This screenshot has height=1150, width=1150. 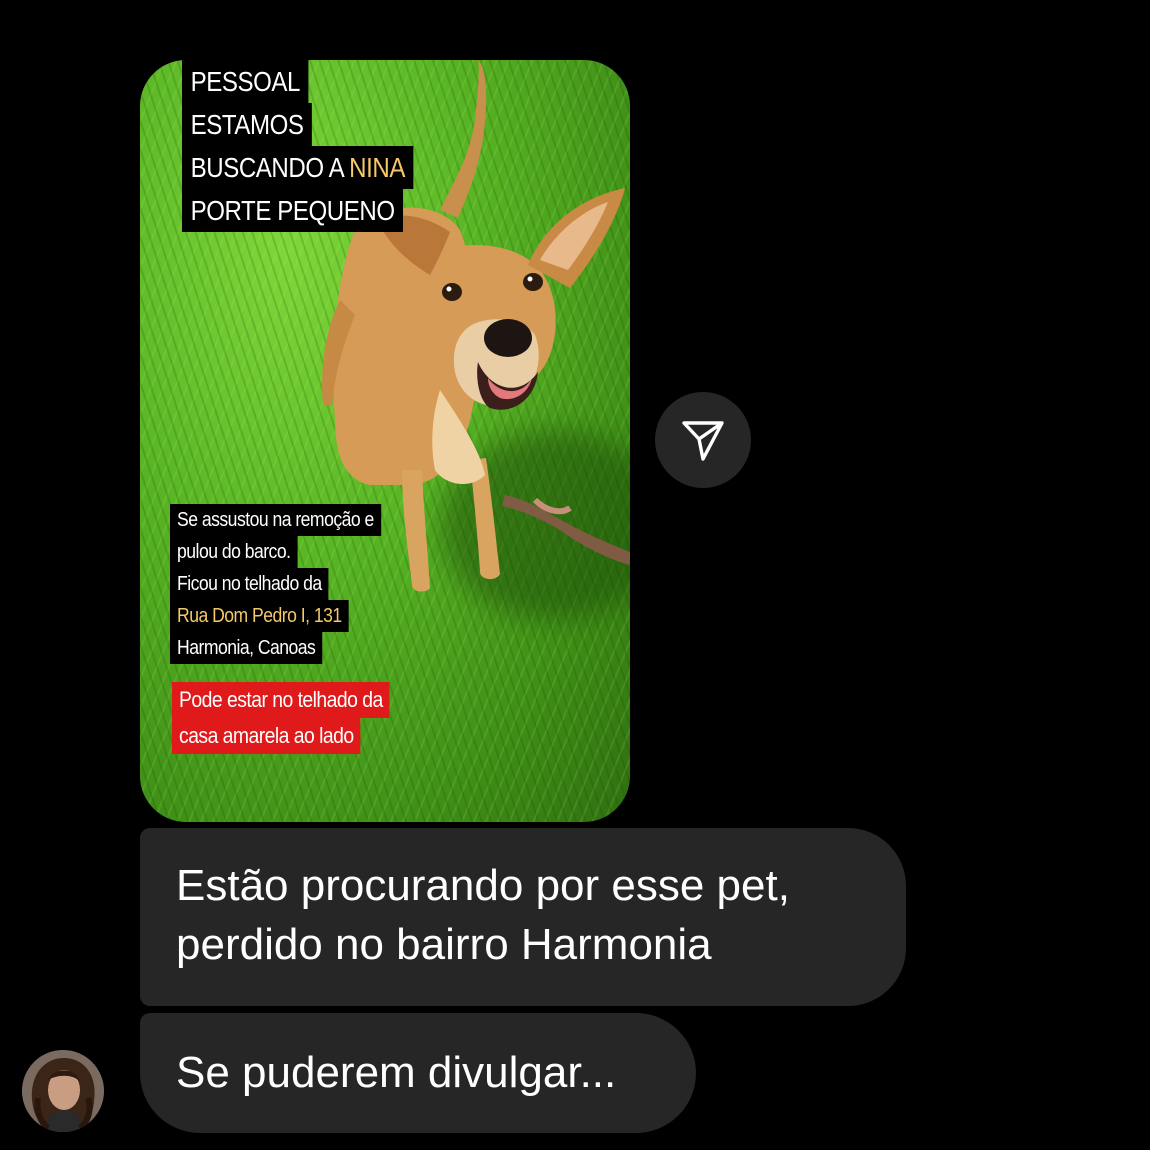 I want to click on share-button, so click(x=703, y=440).